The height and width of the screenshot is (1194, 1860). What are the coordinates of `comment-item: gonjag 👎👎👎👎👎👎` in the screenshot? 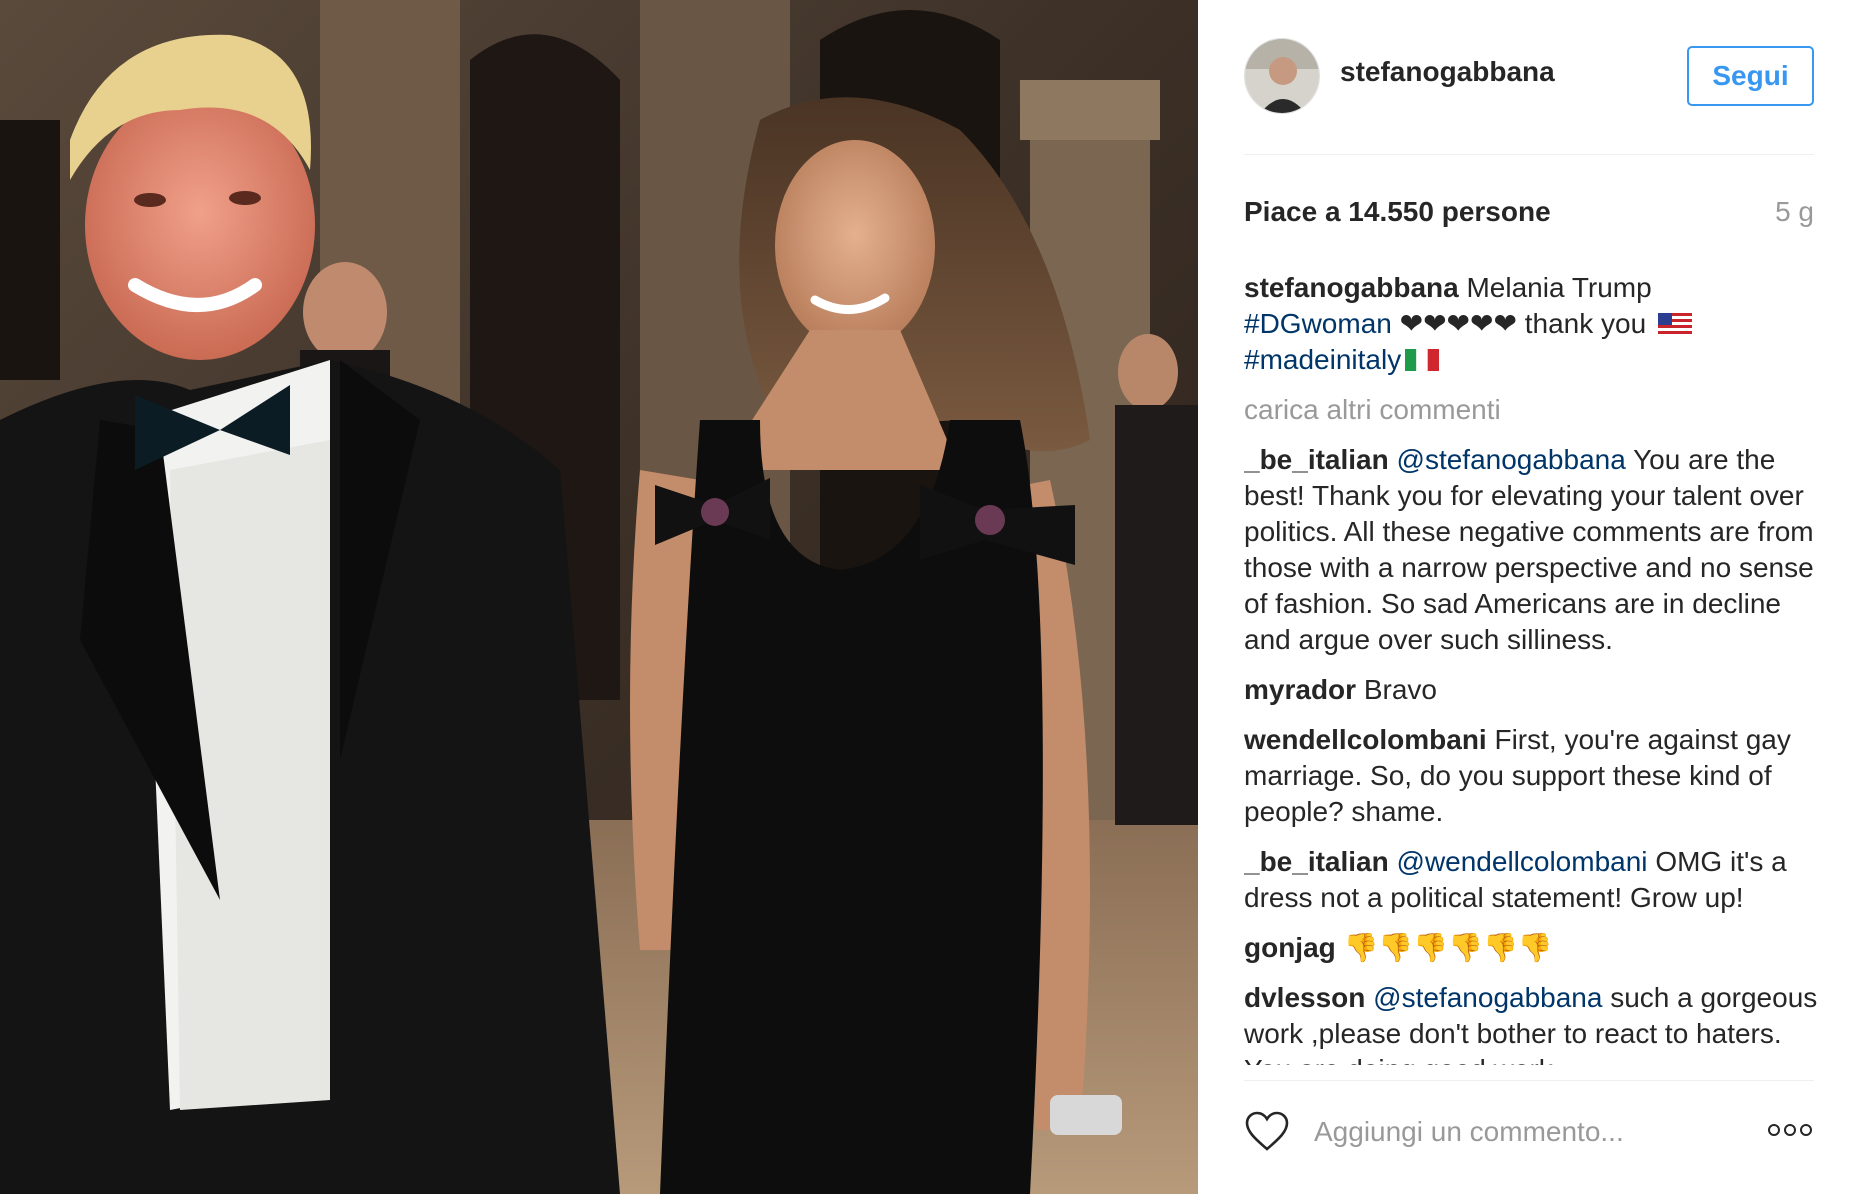 It's located at (1539, 948).